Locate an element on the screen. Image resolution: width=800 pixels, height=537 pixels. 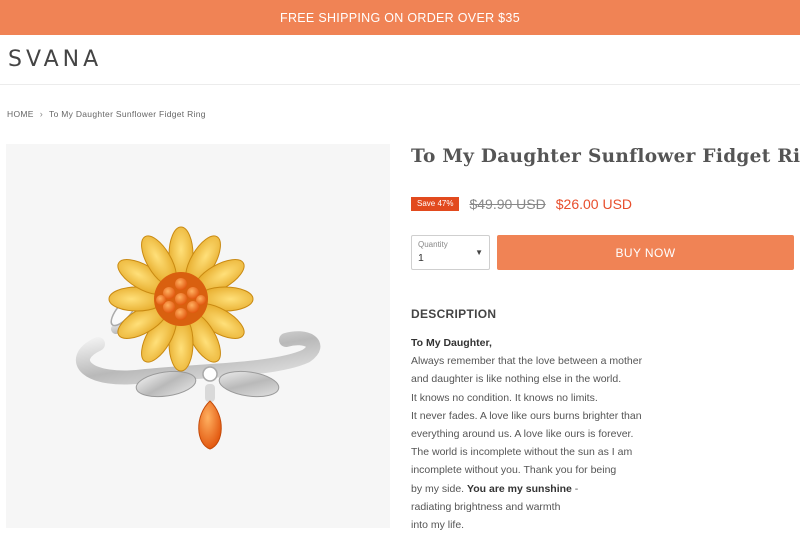
announcement-bar: FREE SHIPPING ON ORDER OVER $35 is located at coordinates (400, 17).